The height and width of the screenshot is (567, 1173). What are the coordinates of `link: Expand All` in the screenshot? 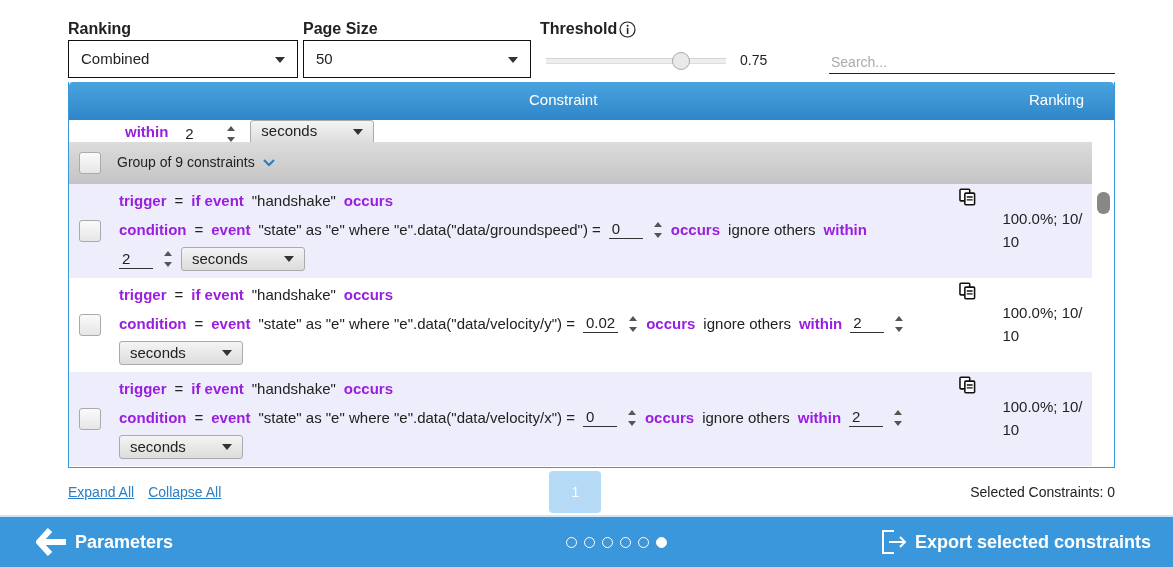 It's located at (101, 492).